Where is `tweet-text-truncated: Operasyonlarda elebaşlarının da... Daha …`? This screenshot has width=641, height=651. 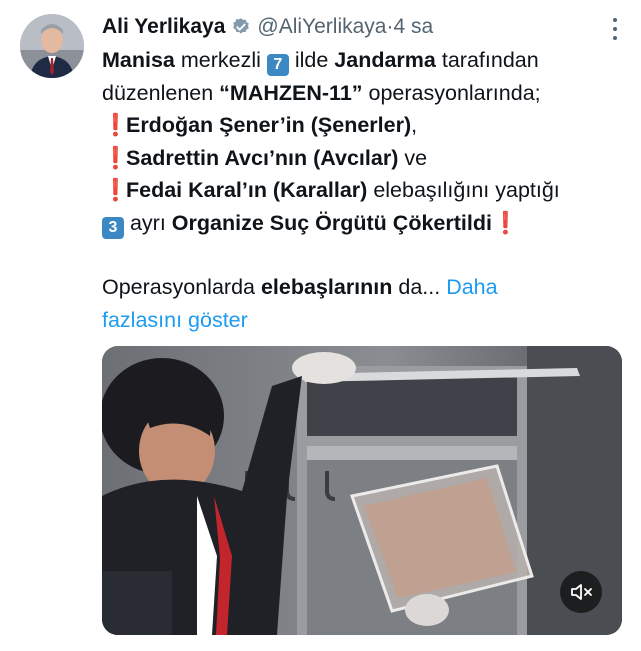 tweet-text-truncated: Operasyonlarda elebaşlarının da... Daha … is located at coordinates (362, 303).